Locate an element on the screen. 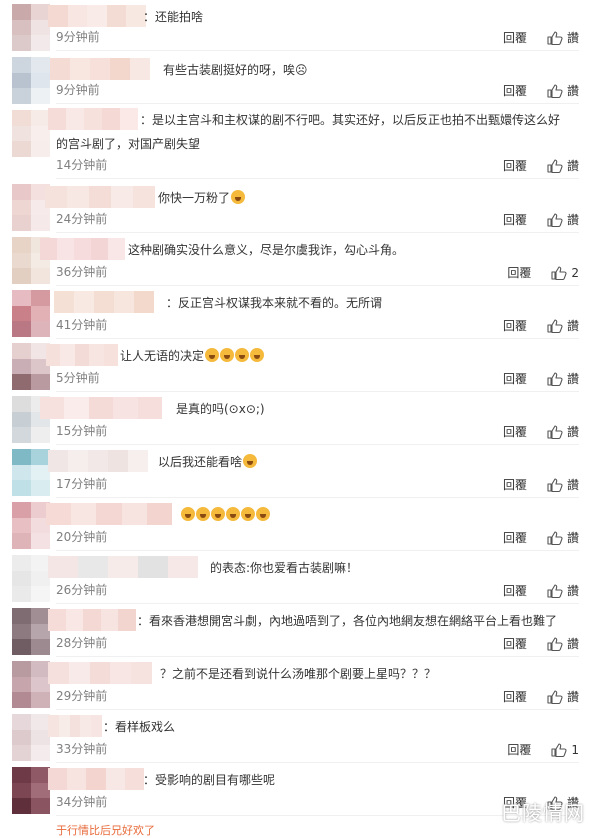 The width and height of the screenshot is (593, 838). comment-actions: 回覆 1 is located at coordinates (543, 749).